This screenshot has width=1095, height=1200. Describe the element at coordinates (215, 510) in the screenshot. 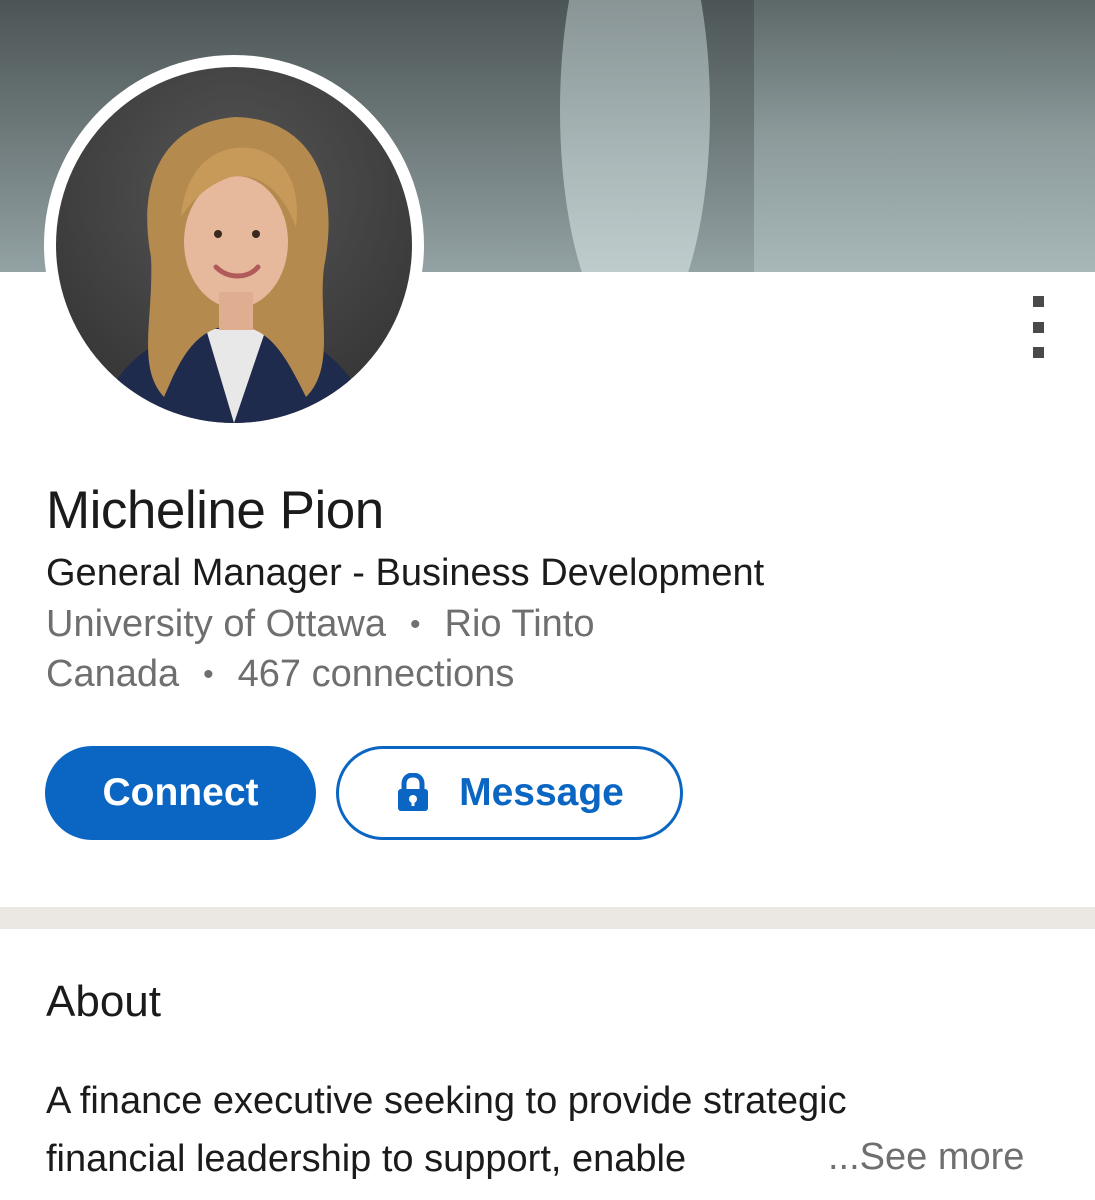

I see `profile-name: Micheline Pion` at that location.